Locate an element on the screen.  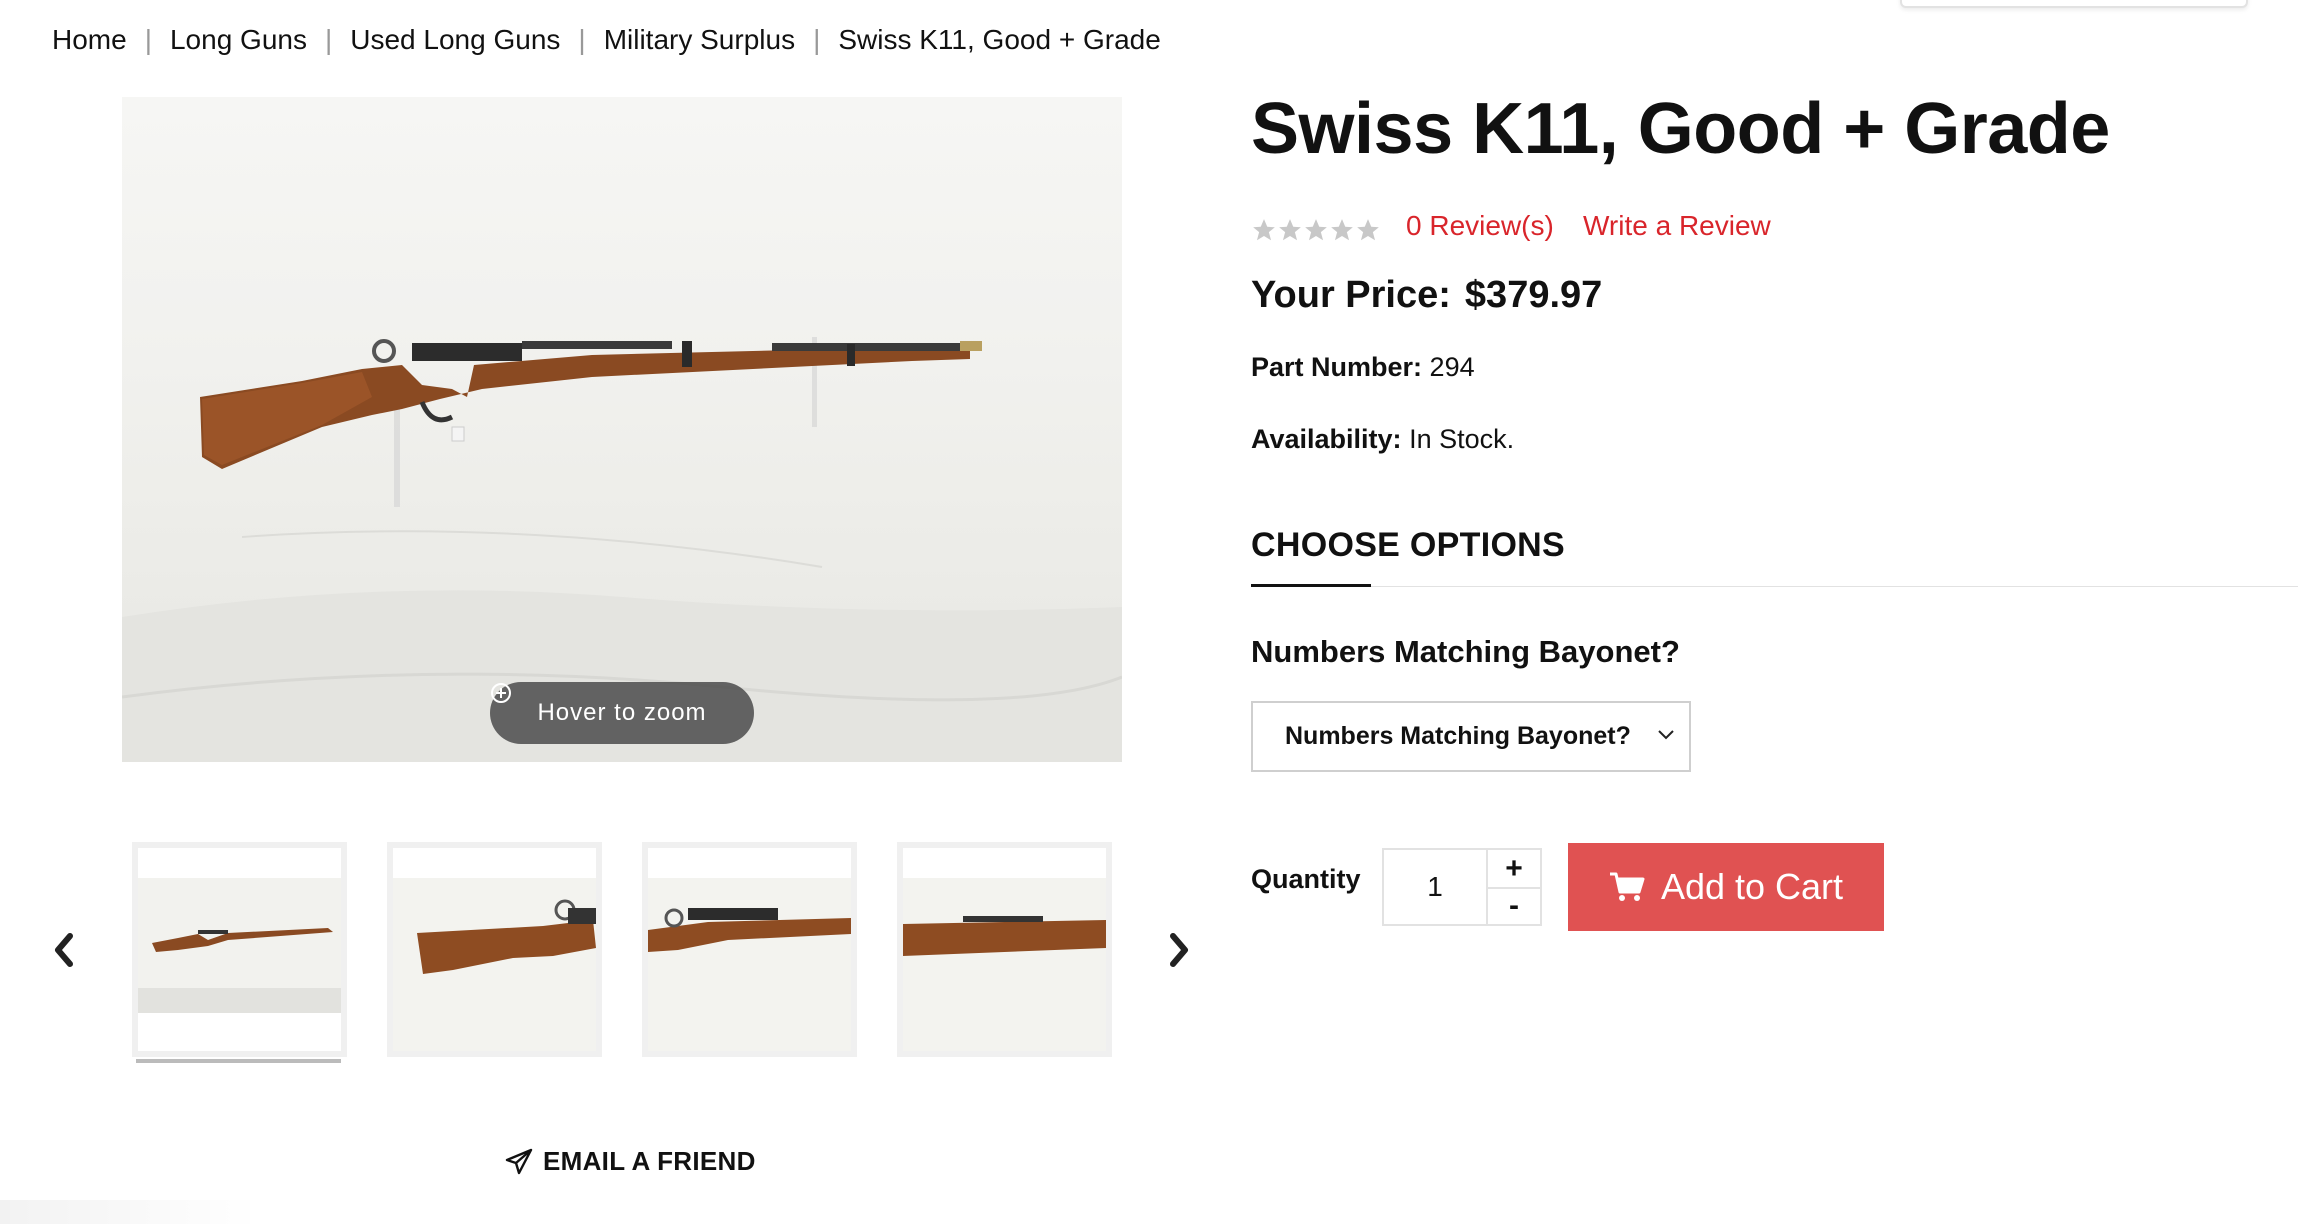
part-number: Part Number: 294 is located at coordinates (1363, 367).